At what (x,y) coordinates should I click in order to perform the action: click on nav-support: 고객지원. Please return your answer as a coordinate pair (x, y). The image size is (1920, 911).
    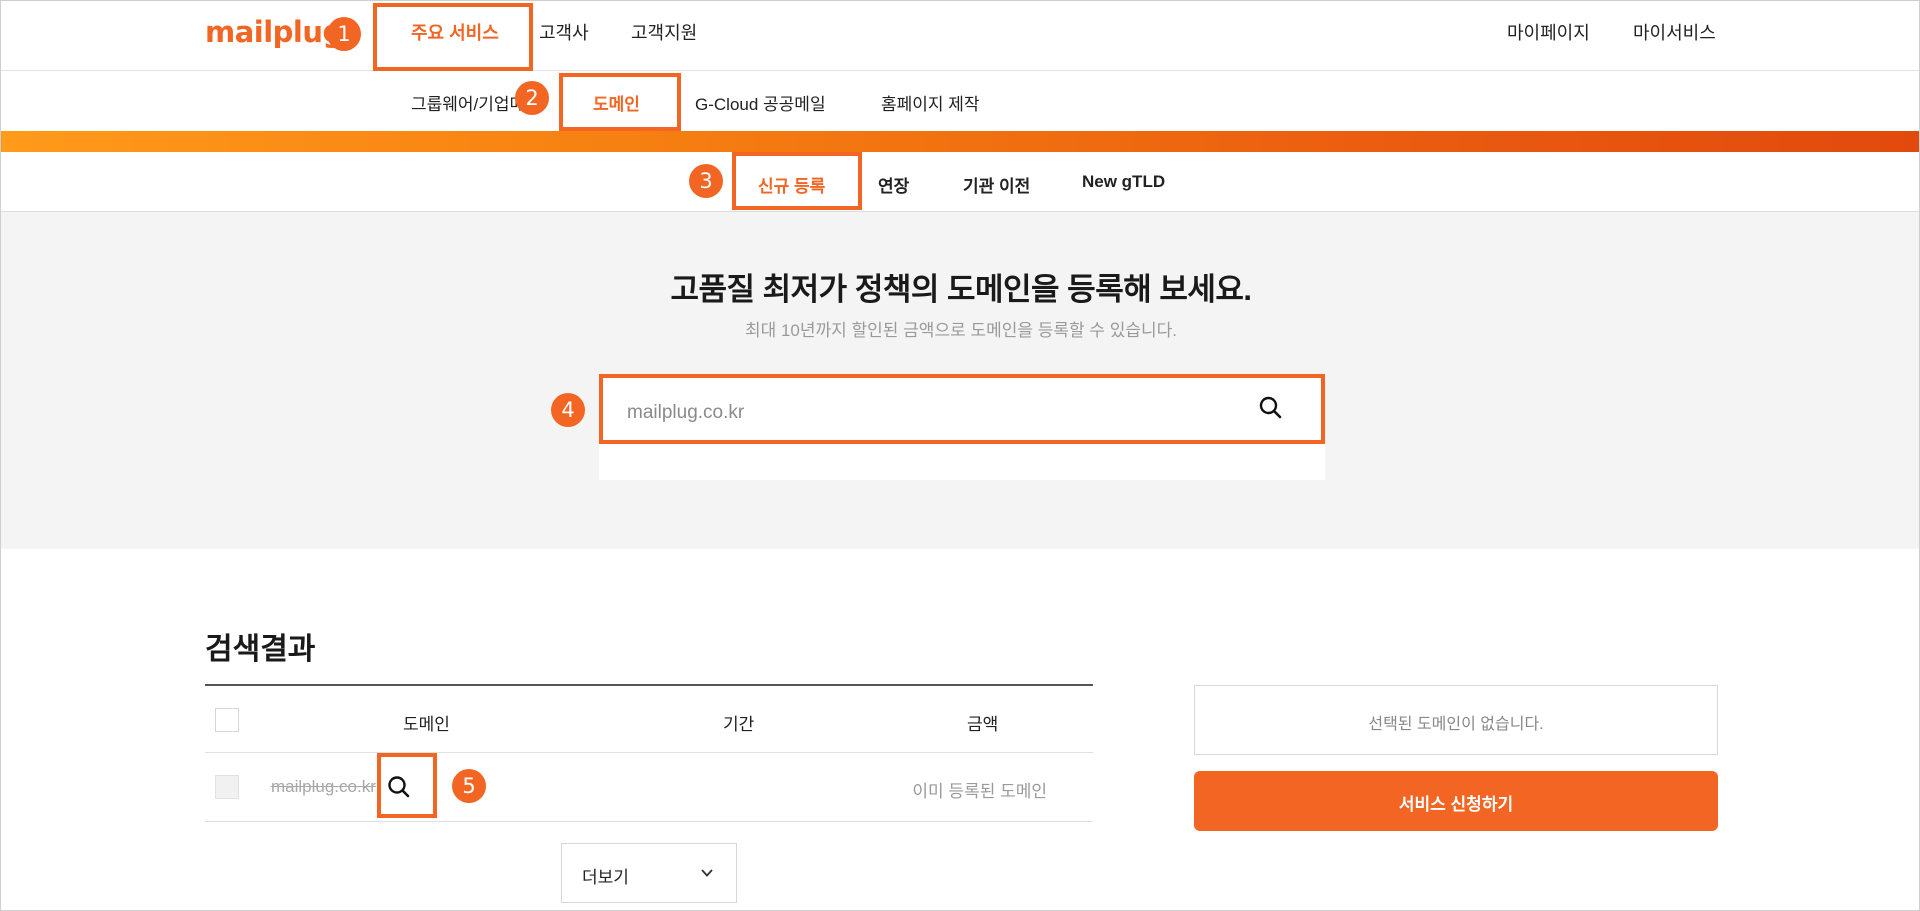
    Looking at the image, I should click on (664, 32).